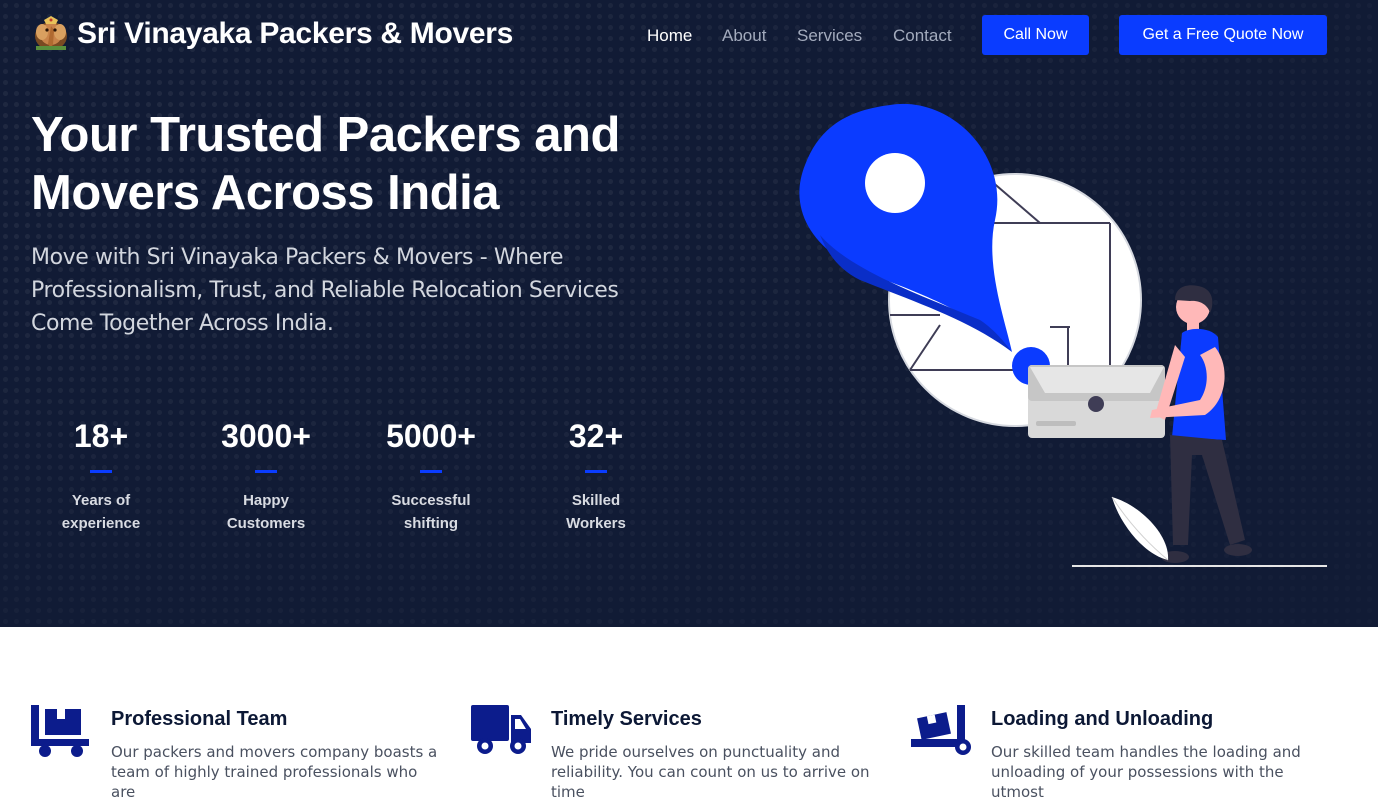 The width and height of the screenshot is (1378, 802). What do you see at coordinates (626, 719) in the screenshot?
I see `feature-title: Timely Services` at bounding box center [626, 719].